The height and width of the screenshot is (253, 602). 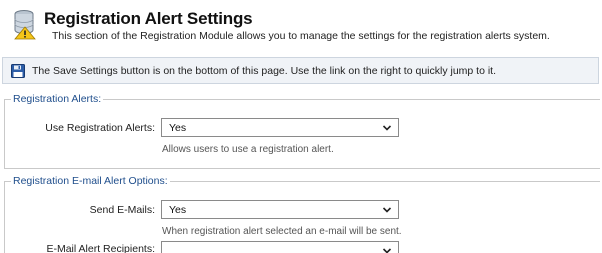 I want to click on page-title: Registration Alert Settings, so click(x=148, y=18).